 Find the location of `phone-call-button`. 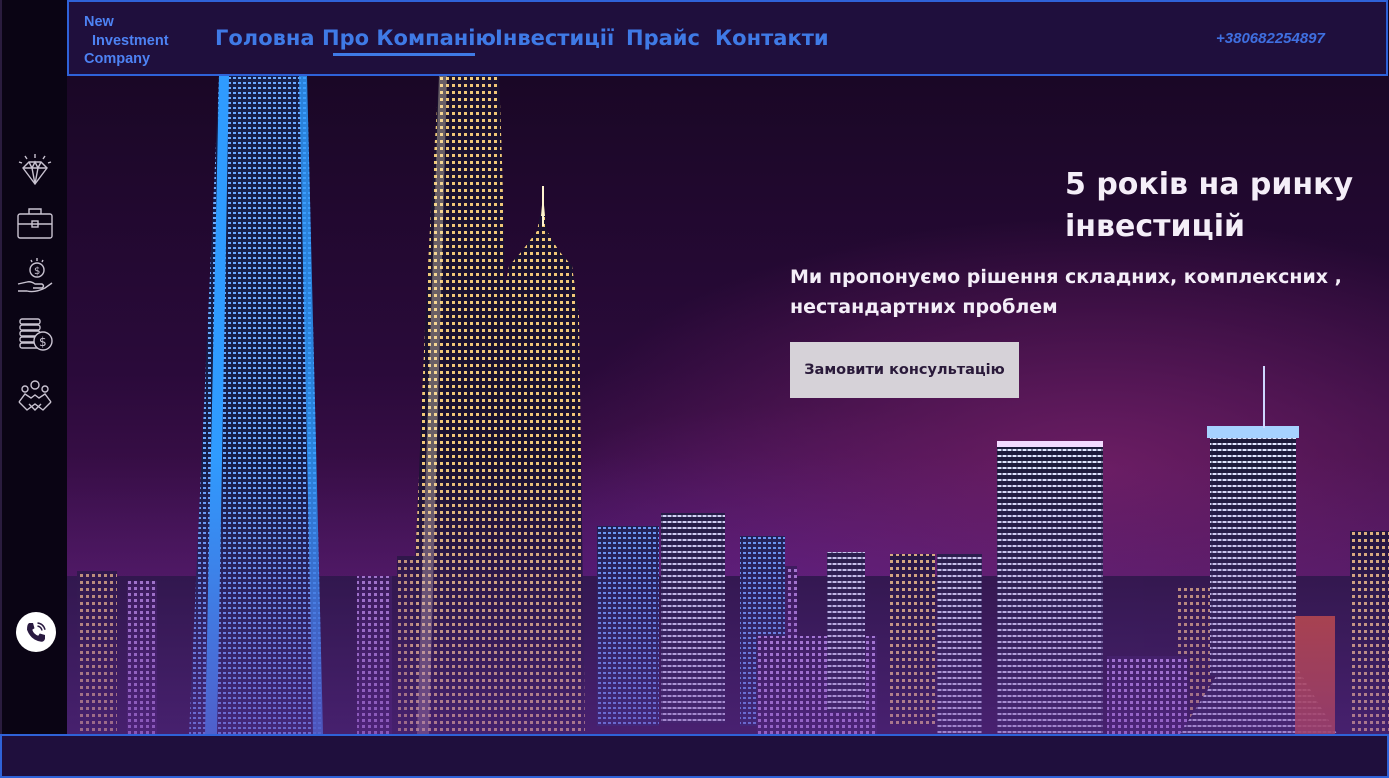

phone-call-button is located at coordinates (36, 632).